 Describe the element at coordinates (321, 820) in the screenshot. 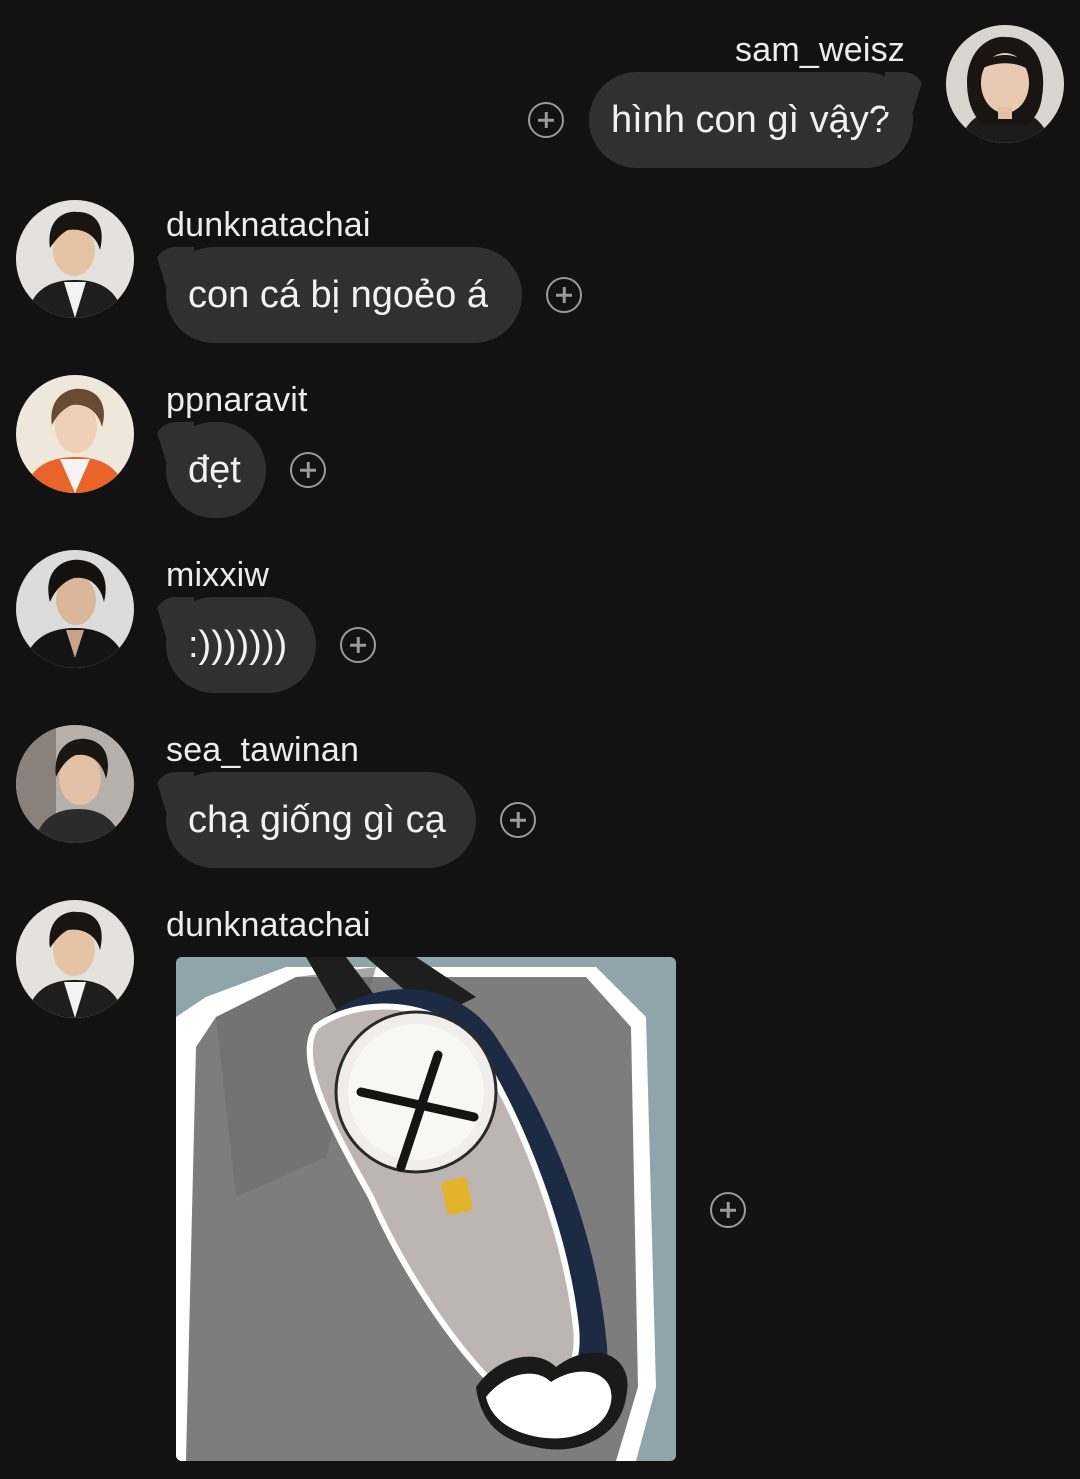

I see `message-bubble: chạ giống gì cạ` at that location.